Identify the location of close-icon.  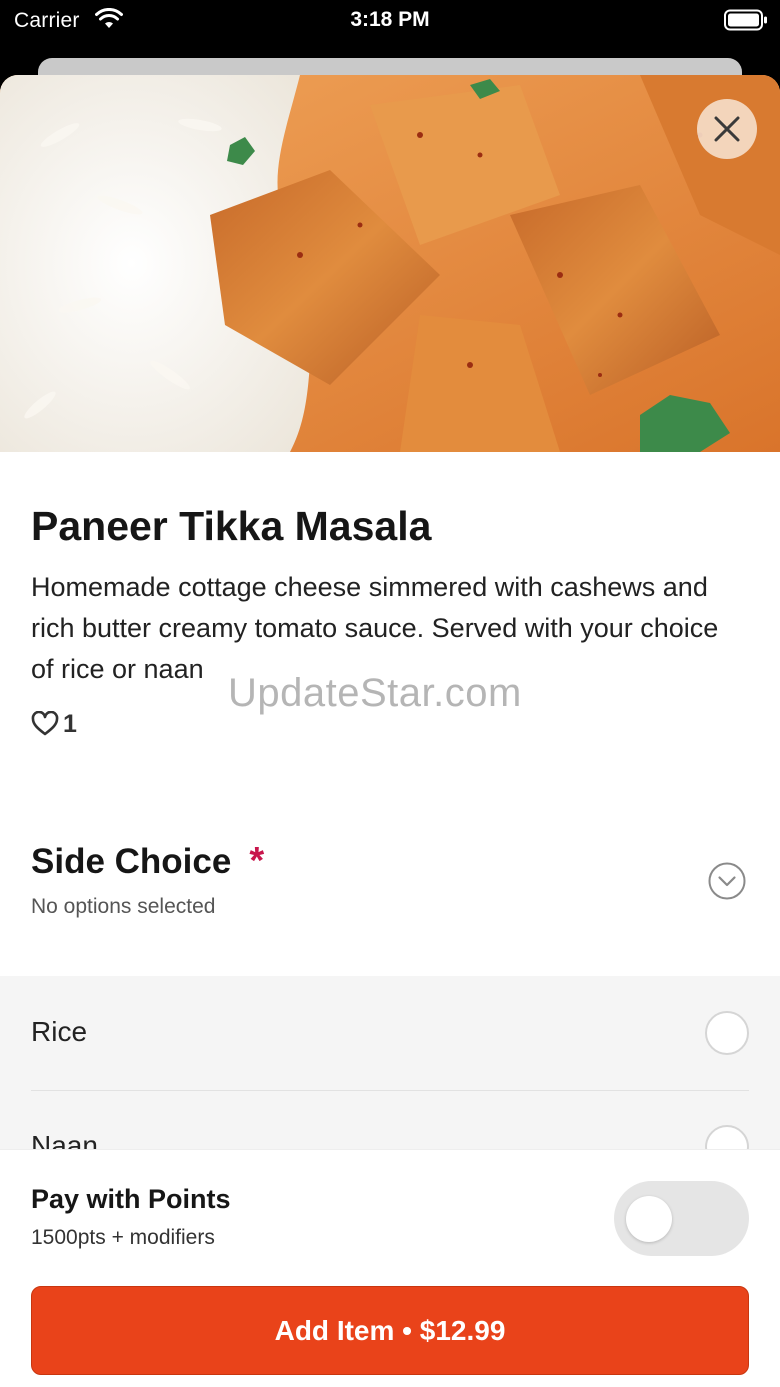
(727, 129).